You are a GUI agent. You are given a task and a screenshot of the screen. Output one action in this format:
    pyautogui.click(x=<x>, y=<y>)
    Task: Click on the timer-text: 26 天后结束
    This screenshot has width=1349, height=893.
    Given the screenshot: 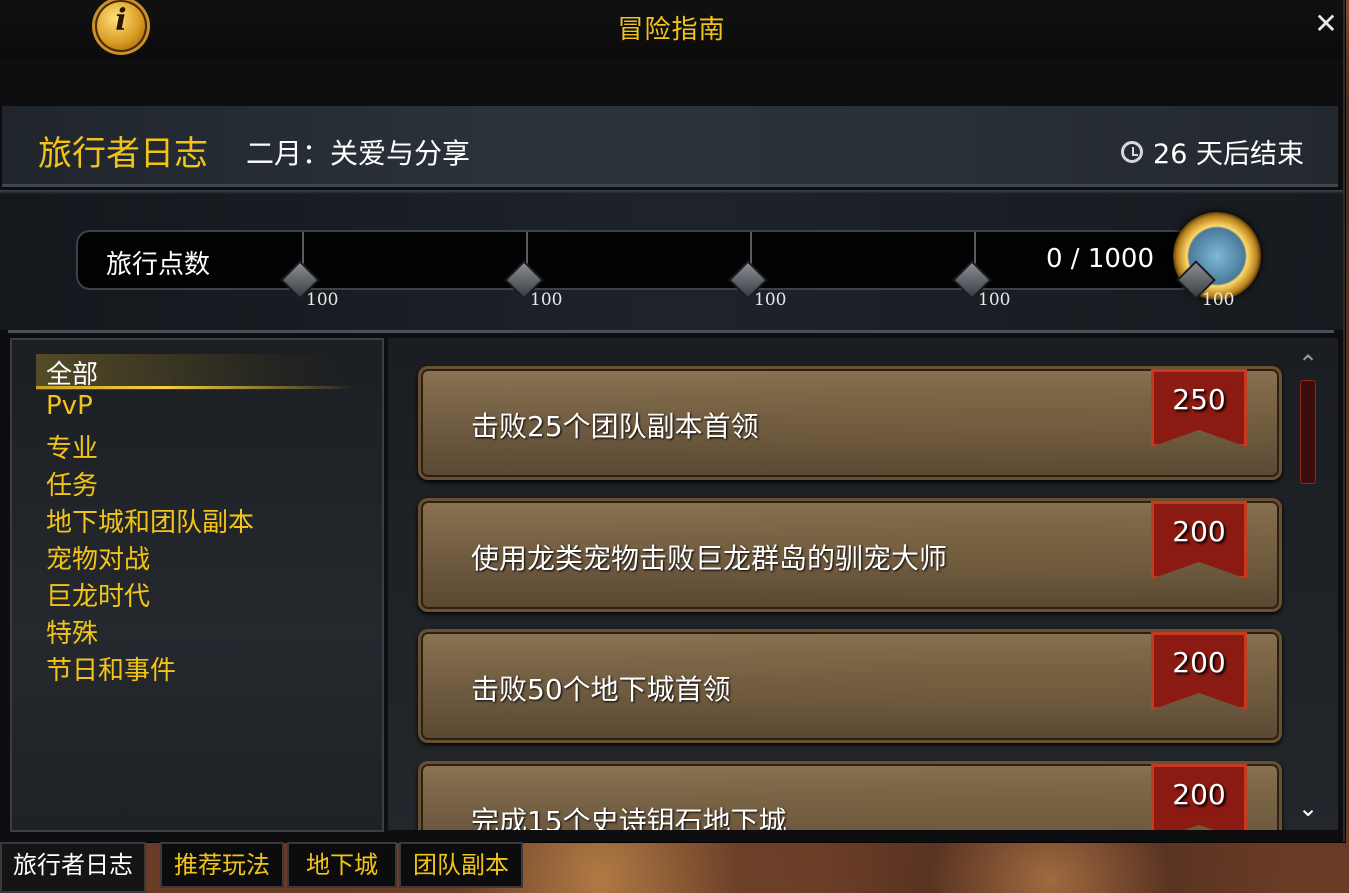 What is the action you would take?
    pyautogui.click(x=1228, y=154)
    